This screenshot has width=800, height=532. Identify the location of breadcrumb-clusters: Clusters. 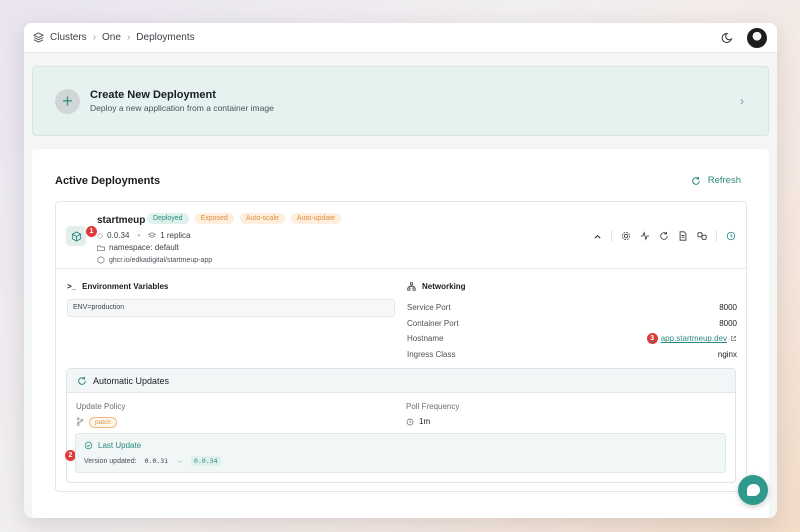
(68, 37).